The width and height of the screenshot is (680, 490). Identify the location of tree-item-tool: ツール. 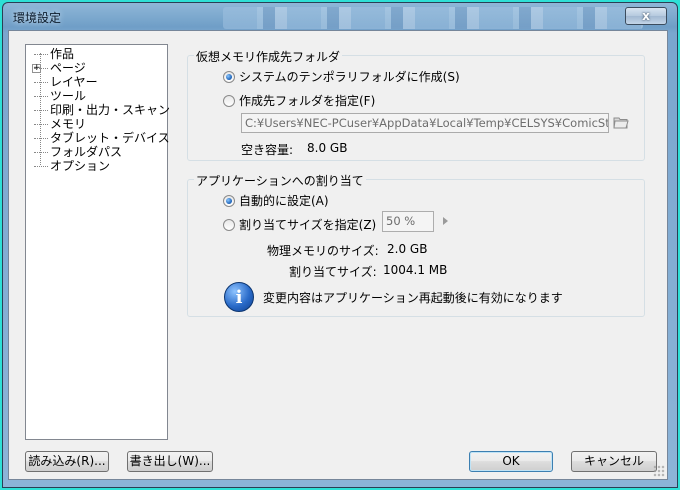
(60, 96).